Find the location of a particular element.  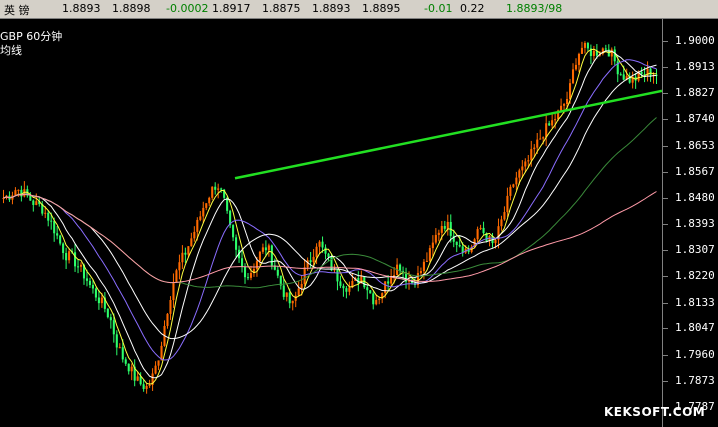

price-tick-label: 1.8393 is located at coordinates (695, 224).